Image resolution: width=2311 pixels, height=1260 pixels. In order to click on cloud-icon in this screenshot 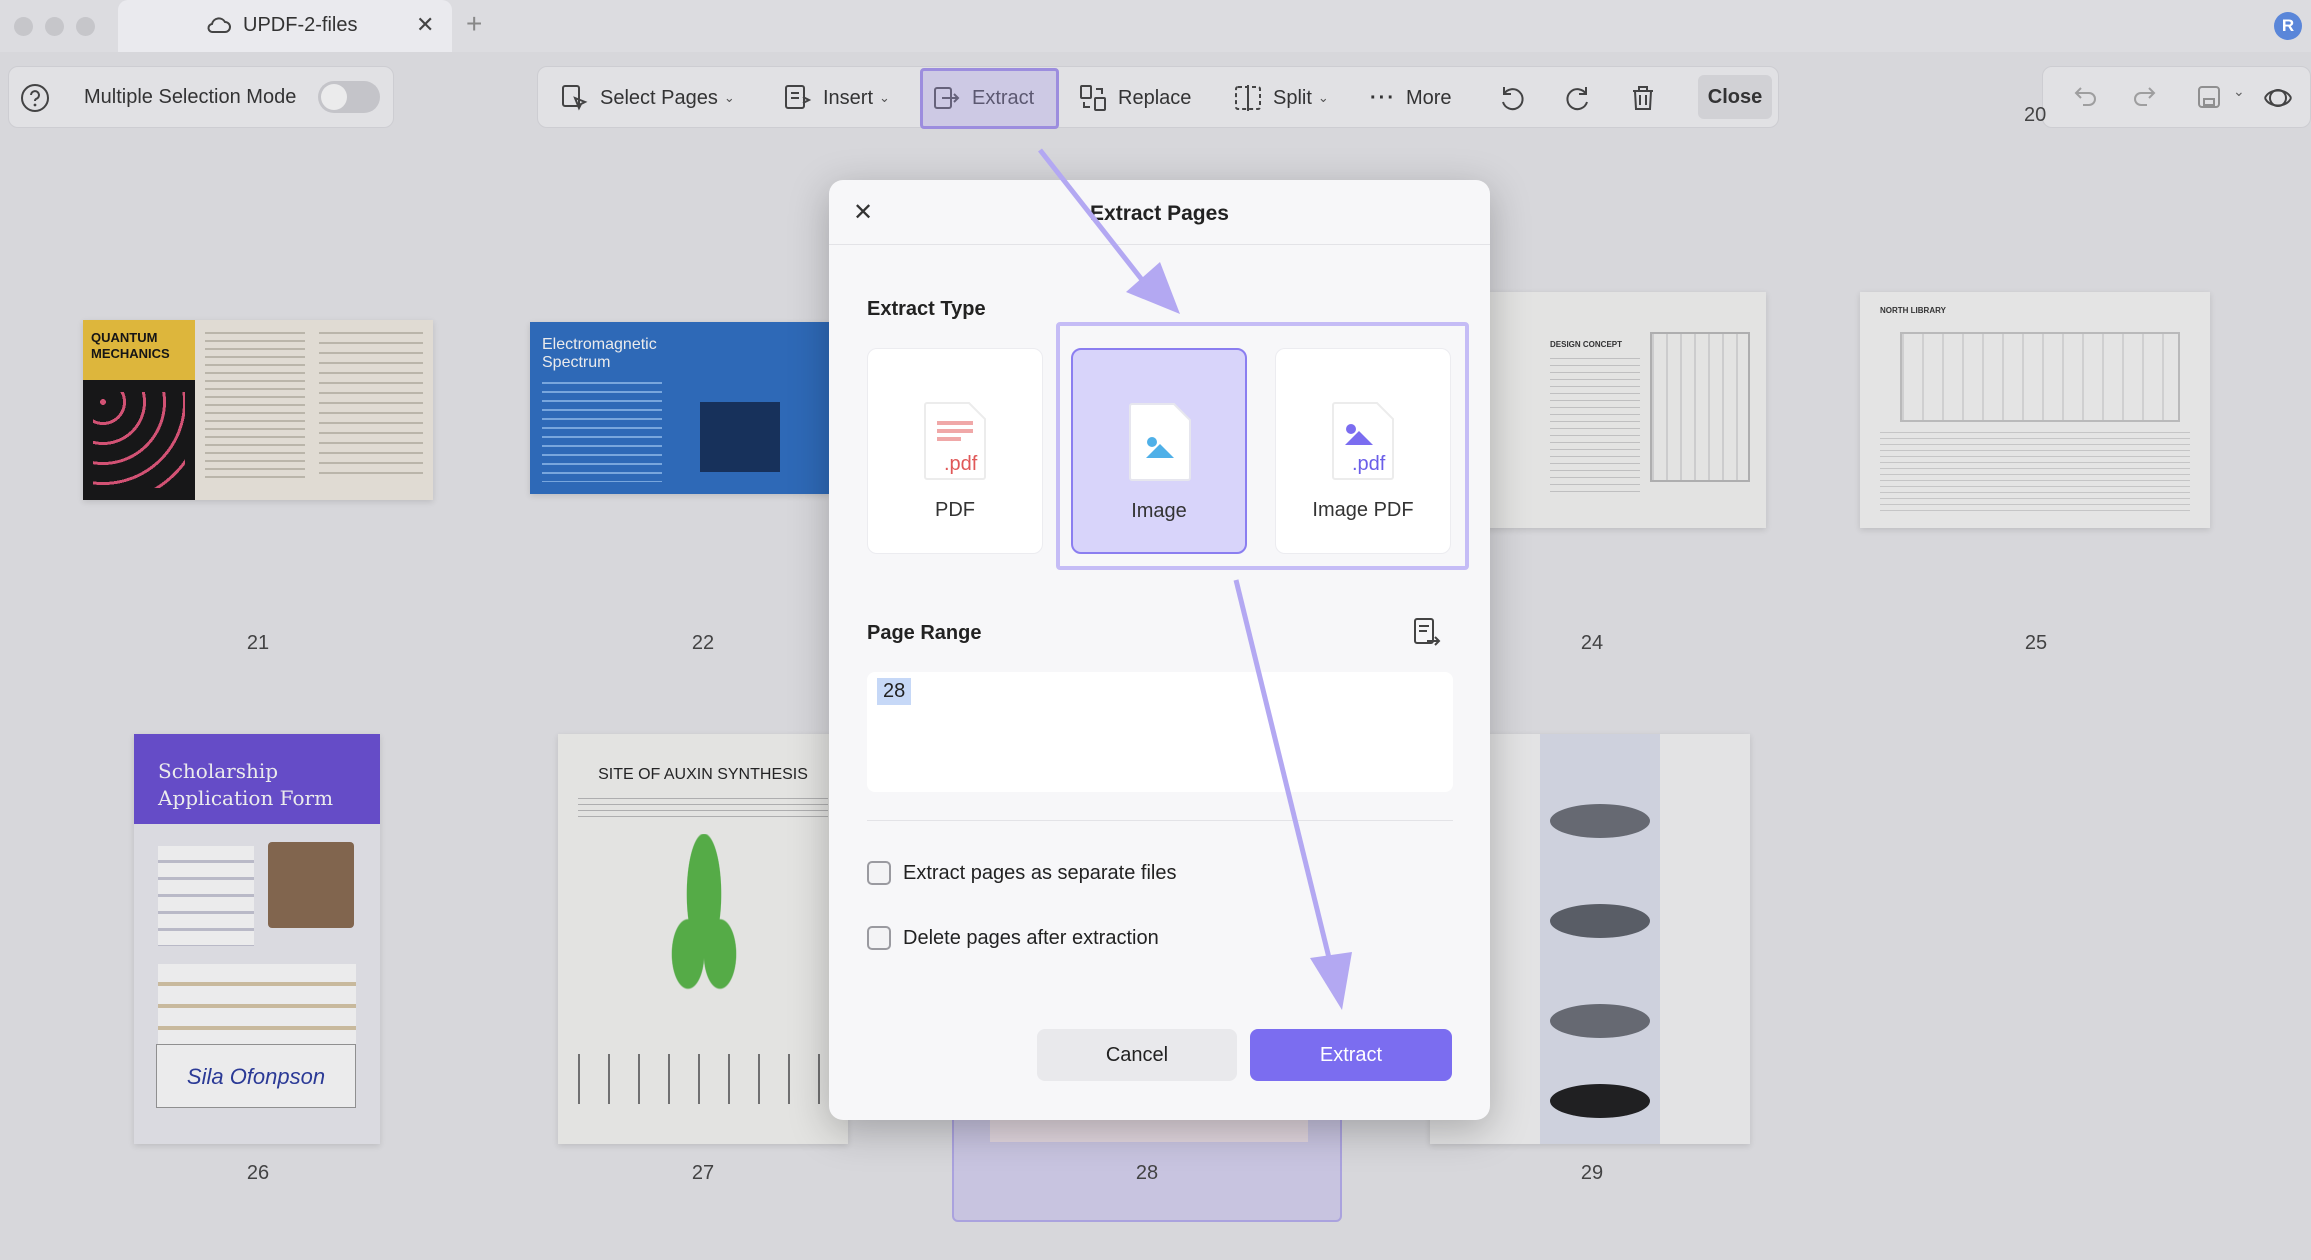, I will do `click(219, 25)`.